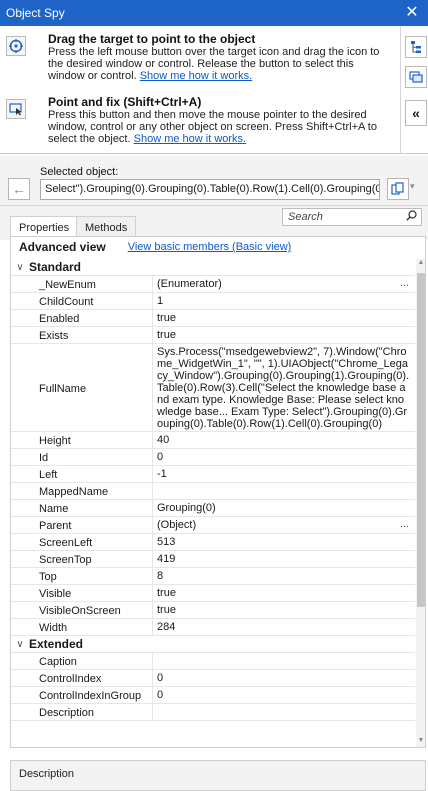  I want to click on property-name: Height, so click(82, 440).